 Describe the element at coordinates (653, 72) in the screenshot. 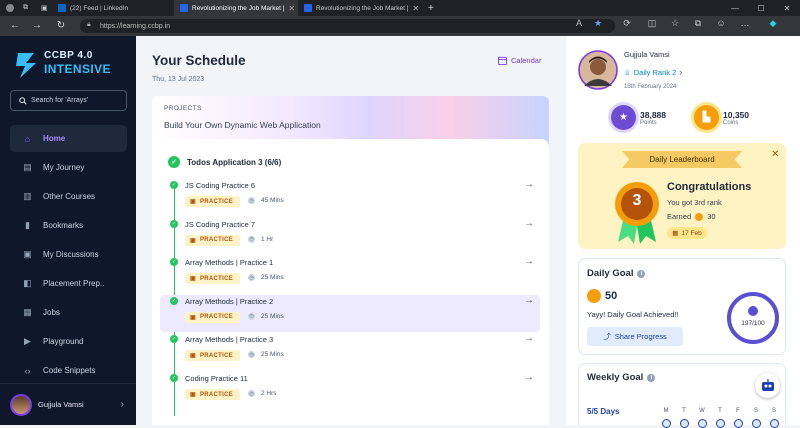

I see `daily-rank-link: ♕ Daily Rank 2 ›` at that location.